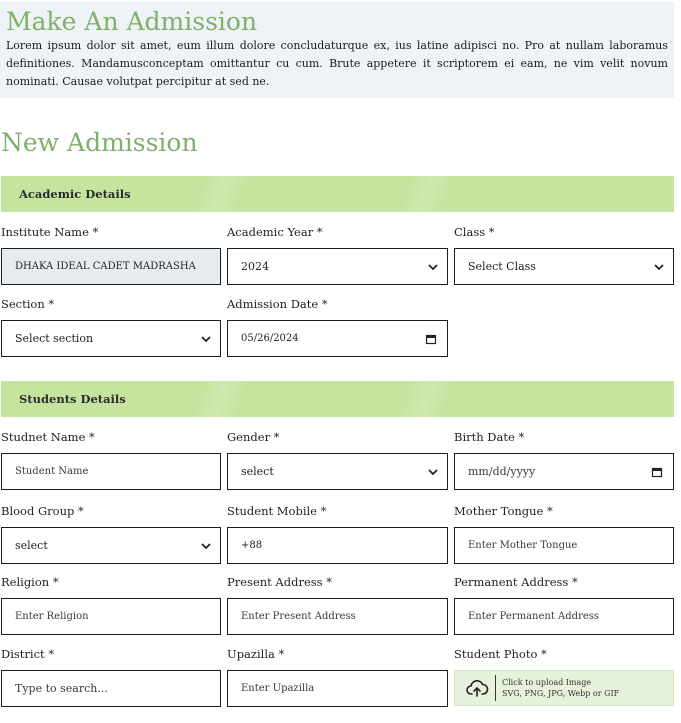 This screenshot has width=681, height=723. Describe the element at coordinates (28, 654) in the screenshot. I see `district-label: District *` at that location.